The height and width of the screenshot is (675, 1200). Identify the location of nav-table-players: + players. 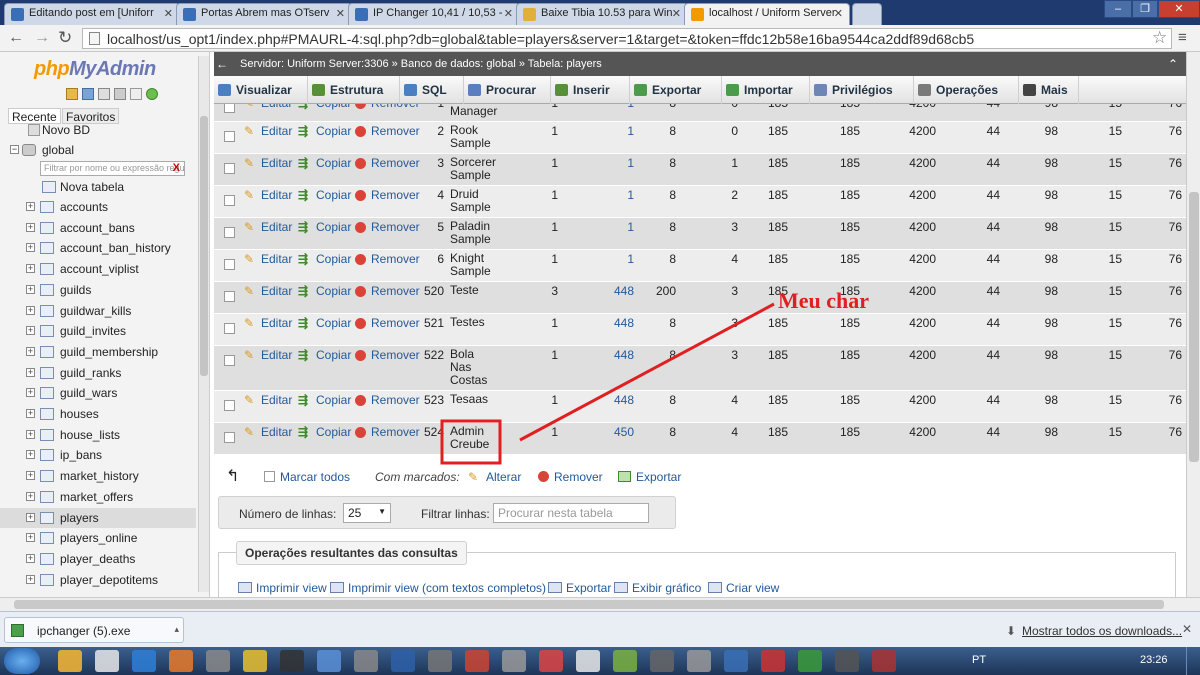
(98, 517).